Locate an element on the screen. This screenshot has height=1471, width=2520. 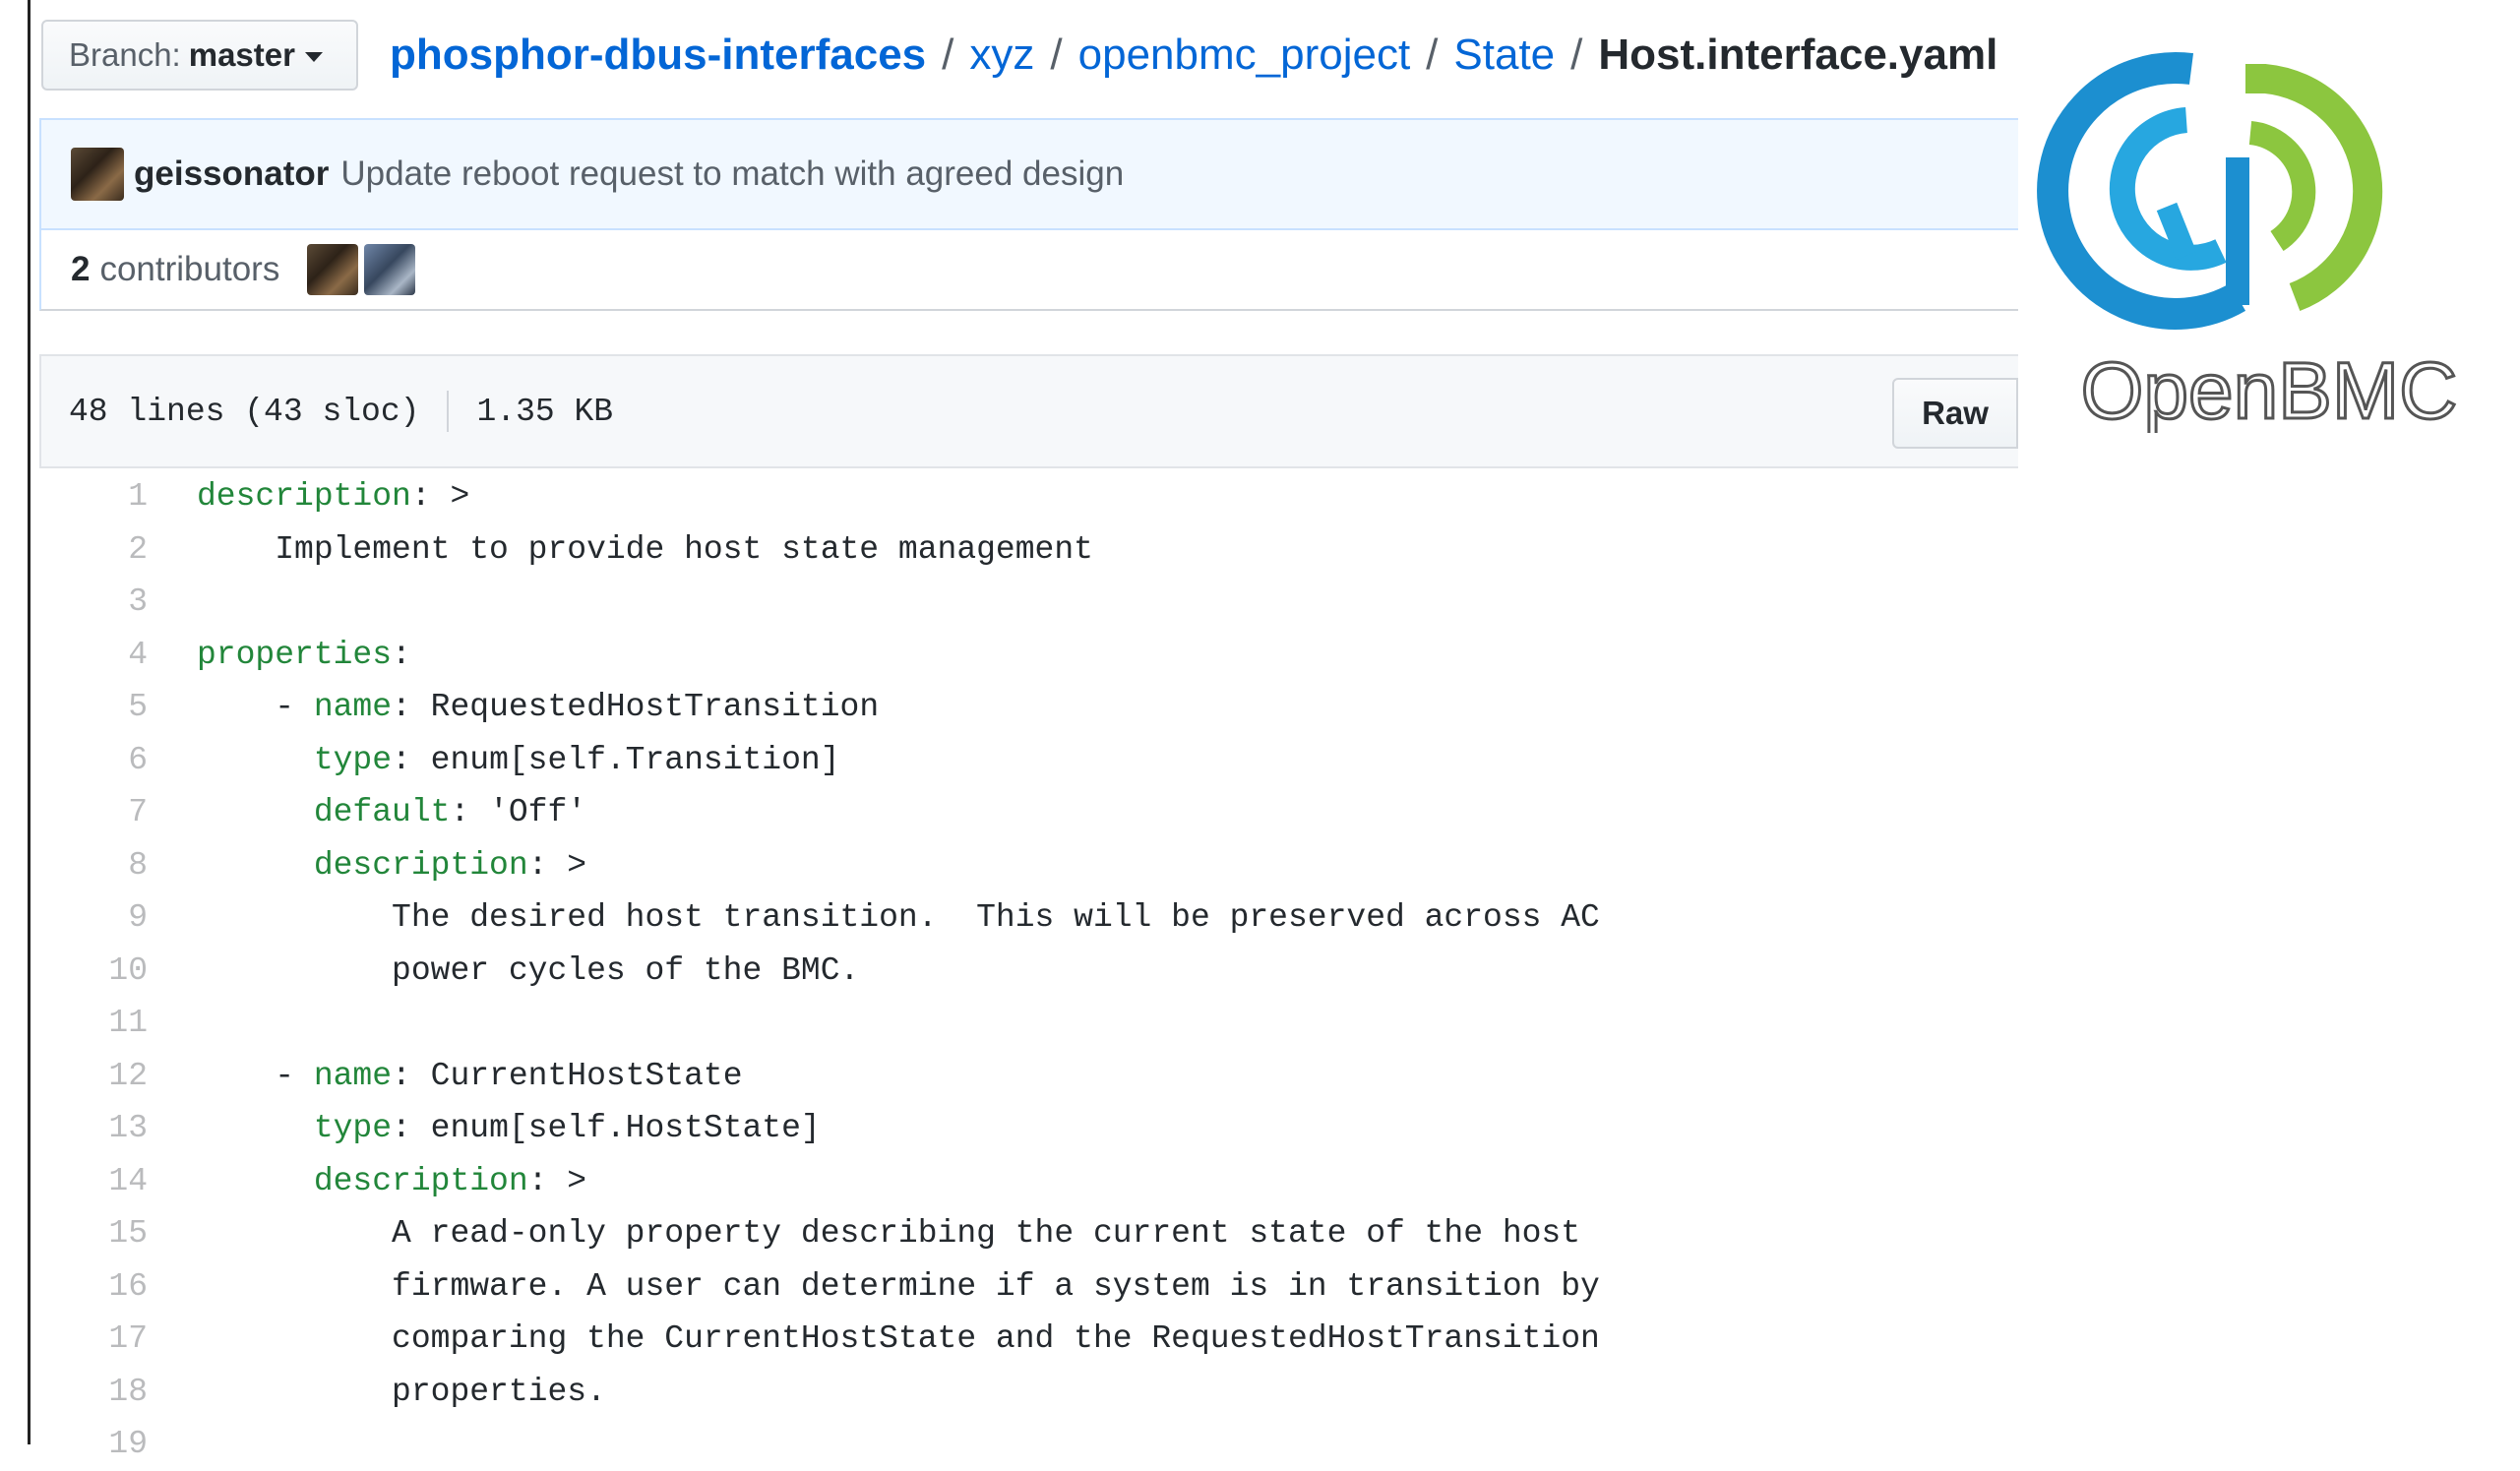
code-line: 18 properties. is located at coordinates (1028, 1392).